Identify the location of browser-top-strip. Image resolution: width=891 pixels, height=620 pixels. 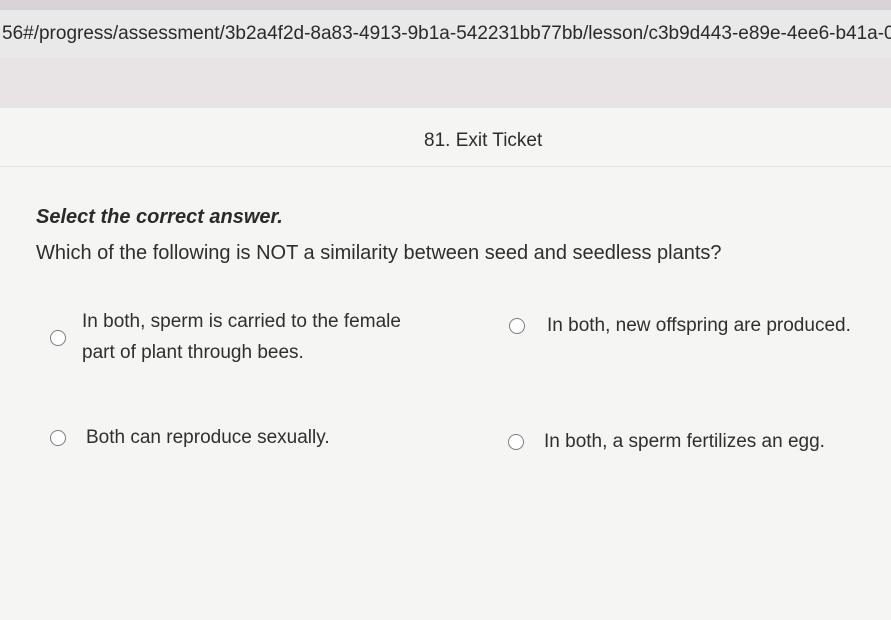
(445, 5).